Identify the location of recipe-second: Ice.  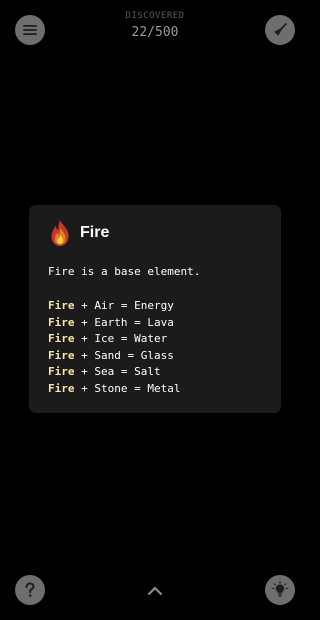
(104, 339).